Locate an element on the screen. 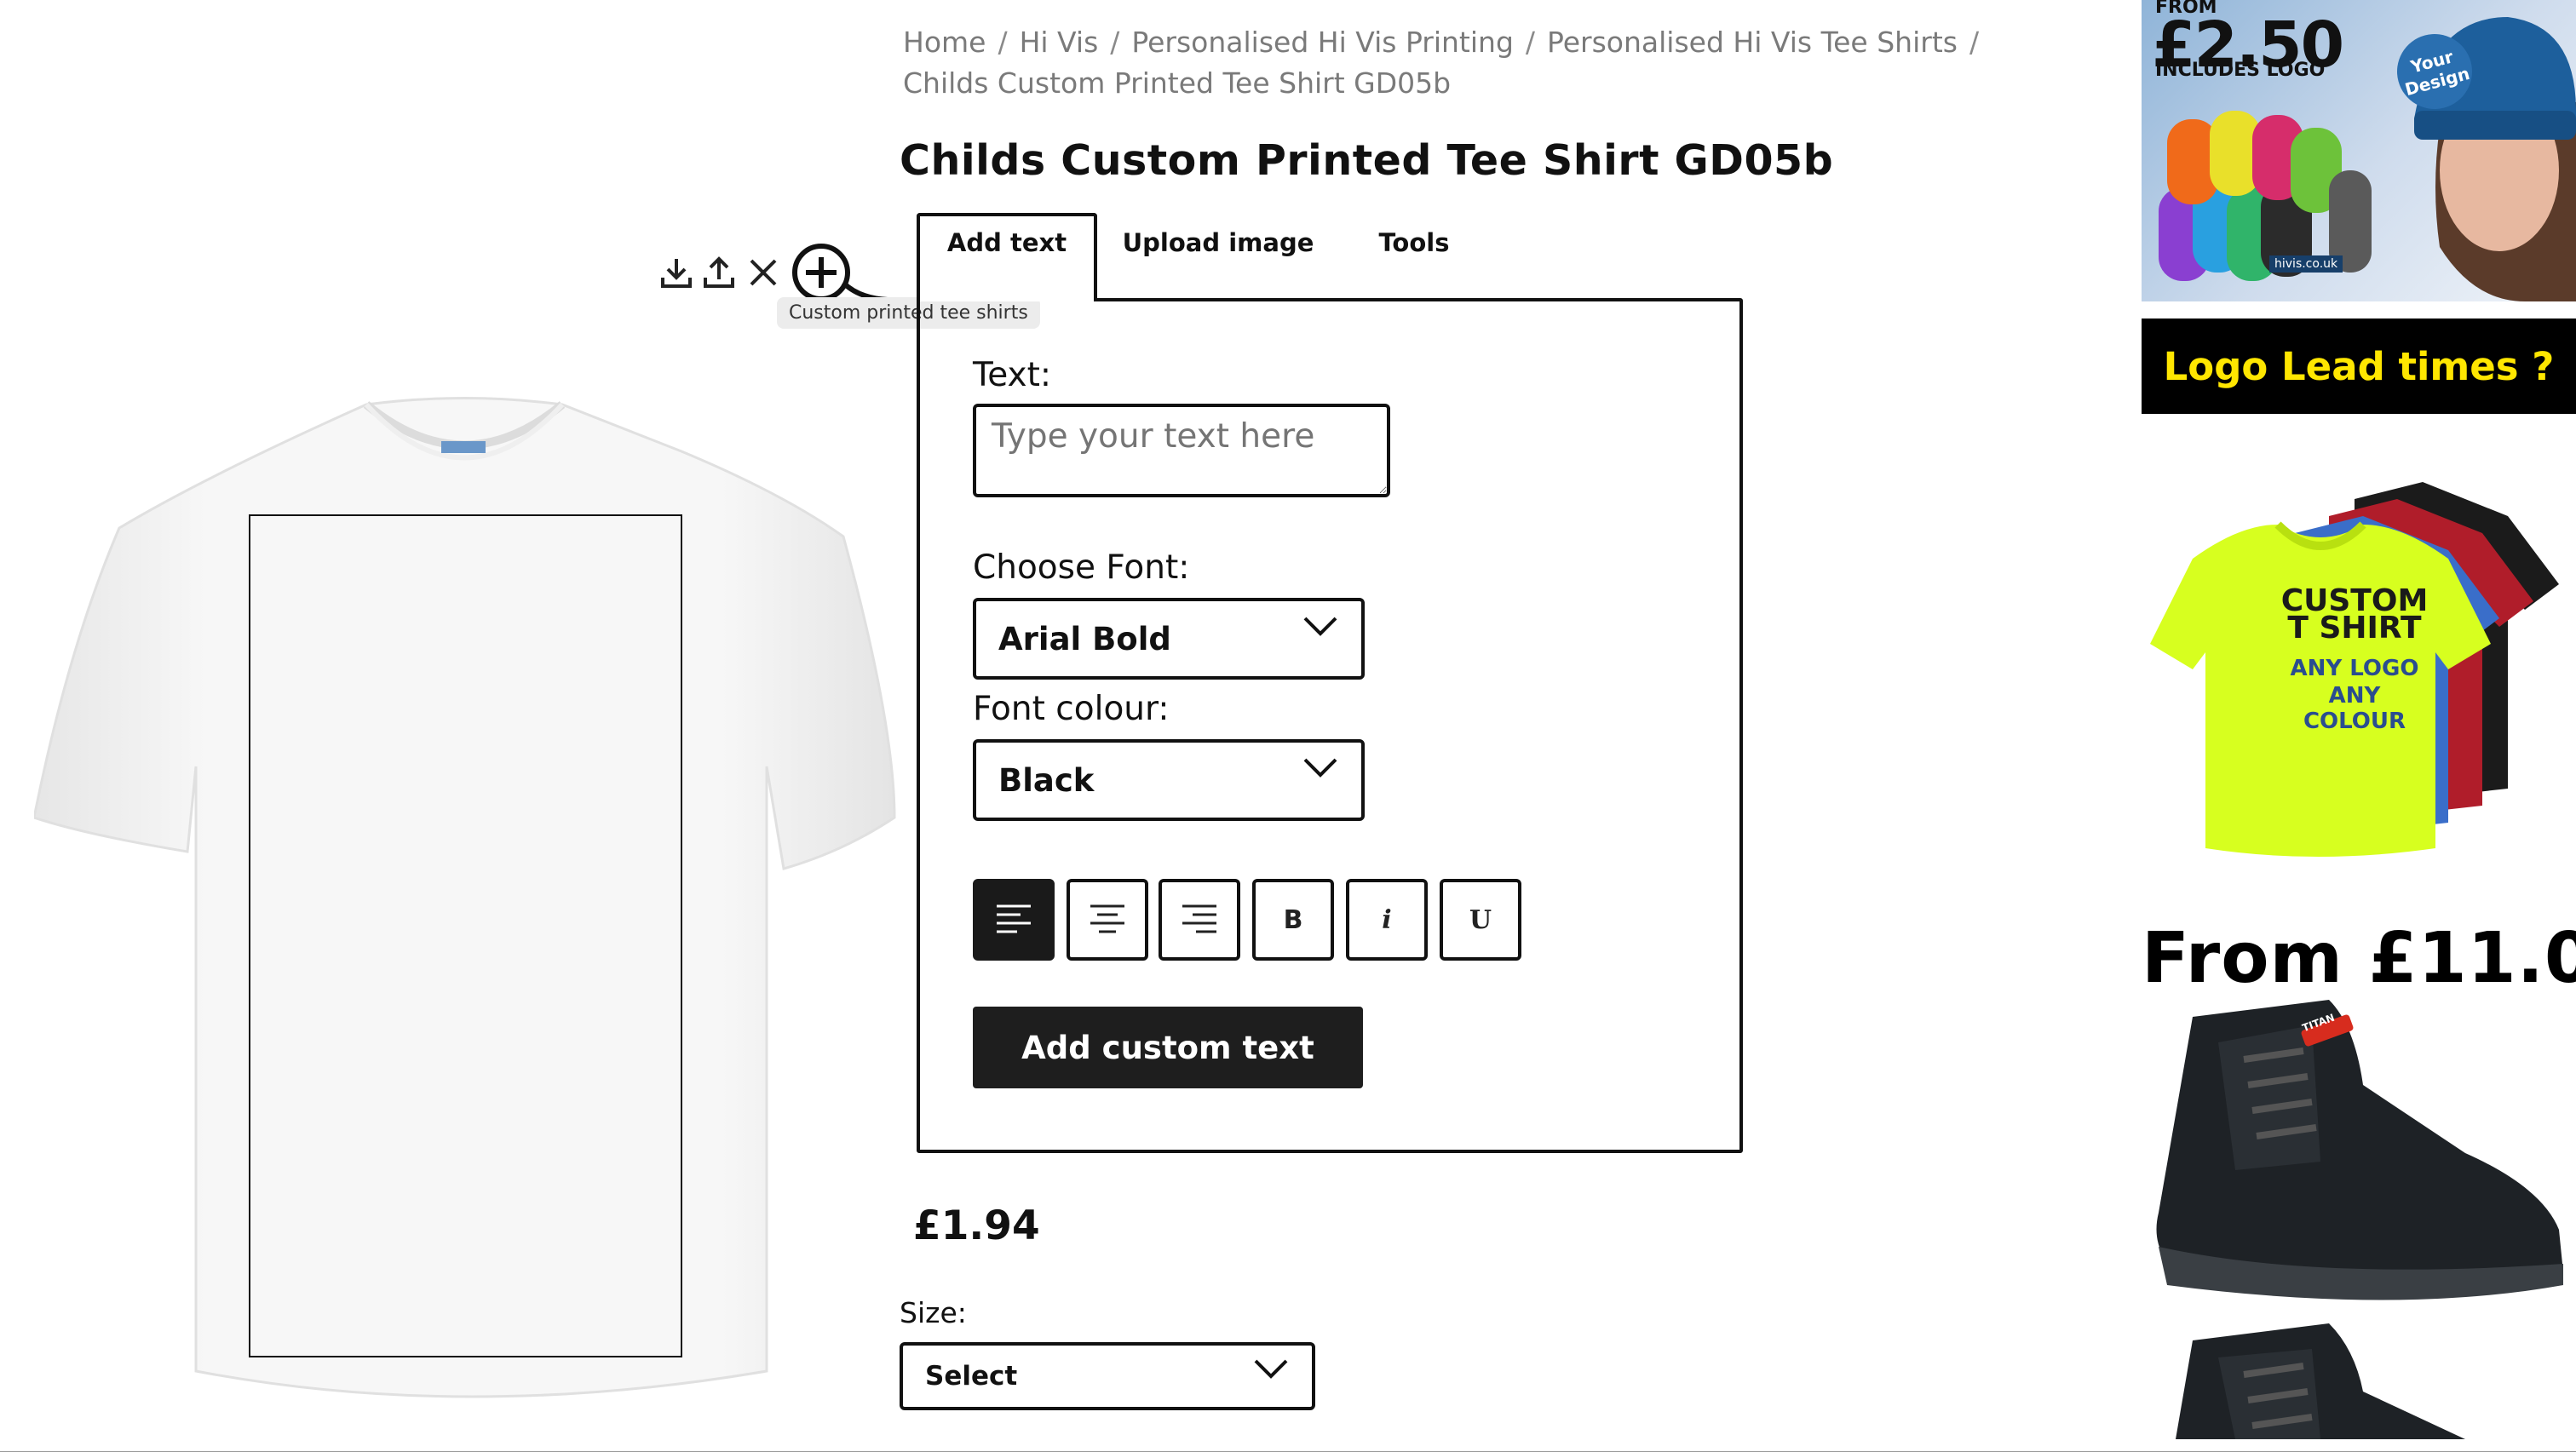 The width and height of the screenshot is (2576, 1452). breadcrumb-hi-vis: Hi Vis is located at coordinates (1059, 42).